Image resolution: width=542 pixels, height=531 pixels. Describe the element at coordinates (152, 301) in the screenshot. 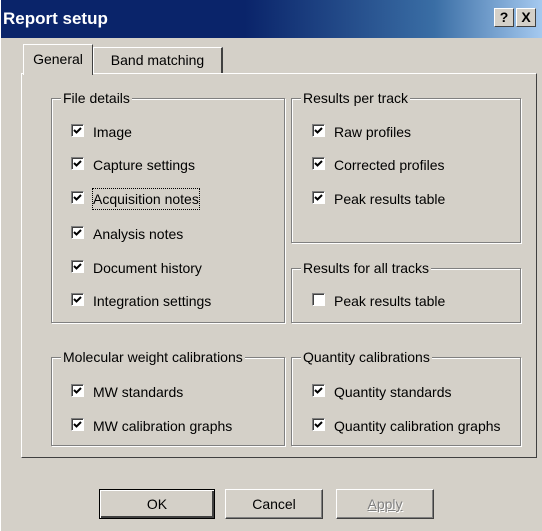

I see `checkbox-label: Integration settings` at that location.